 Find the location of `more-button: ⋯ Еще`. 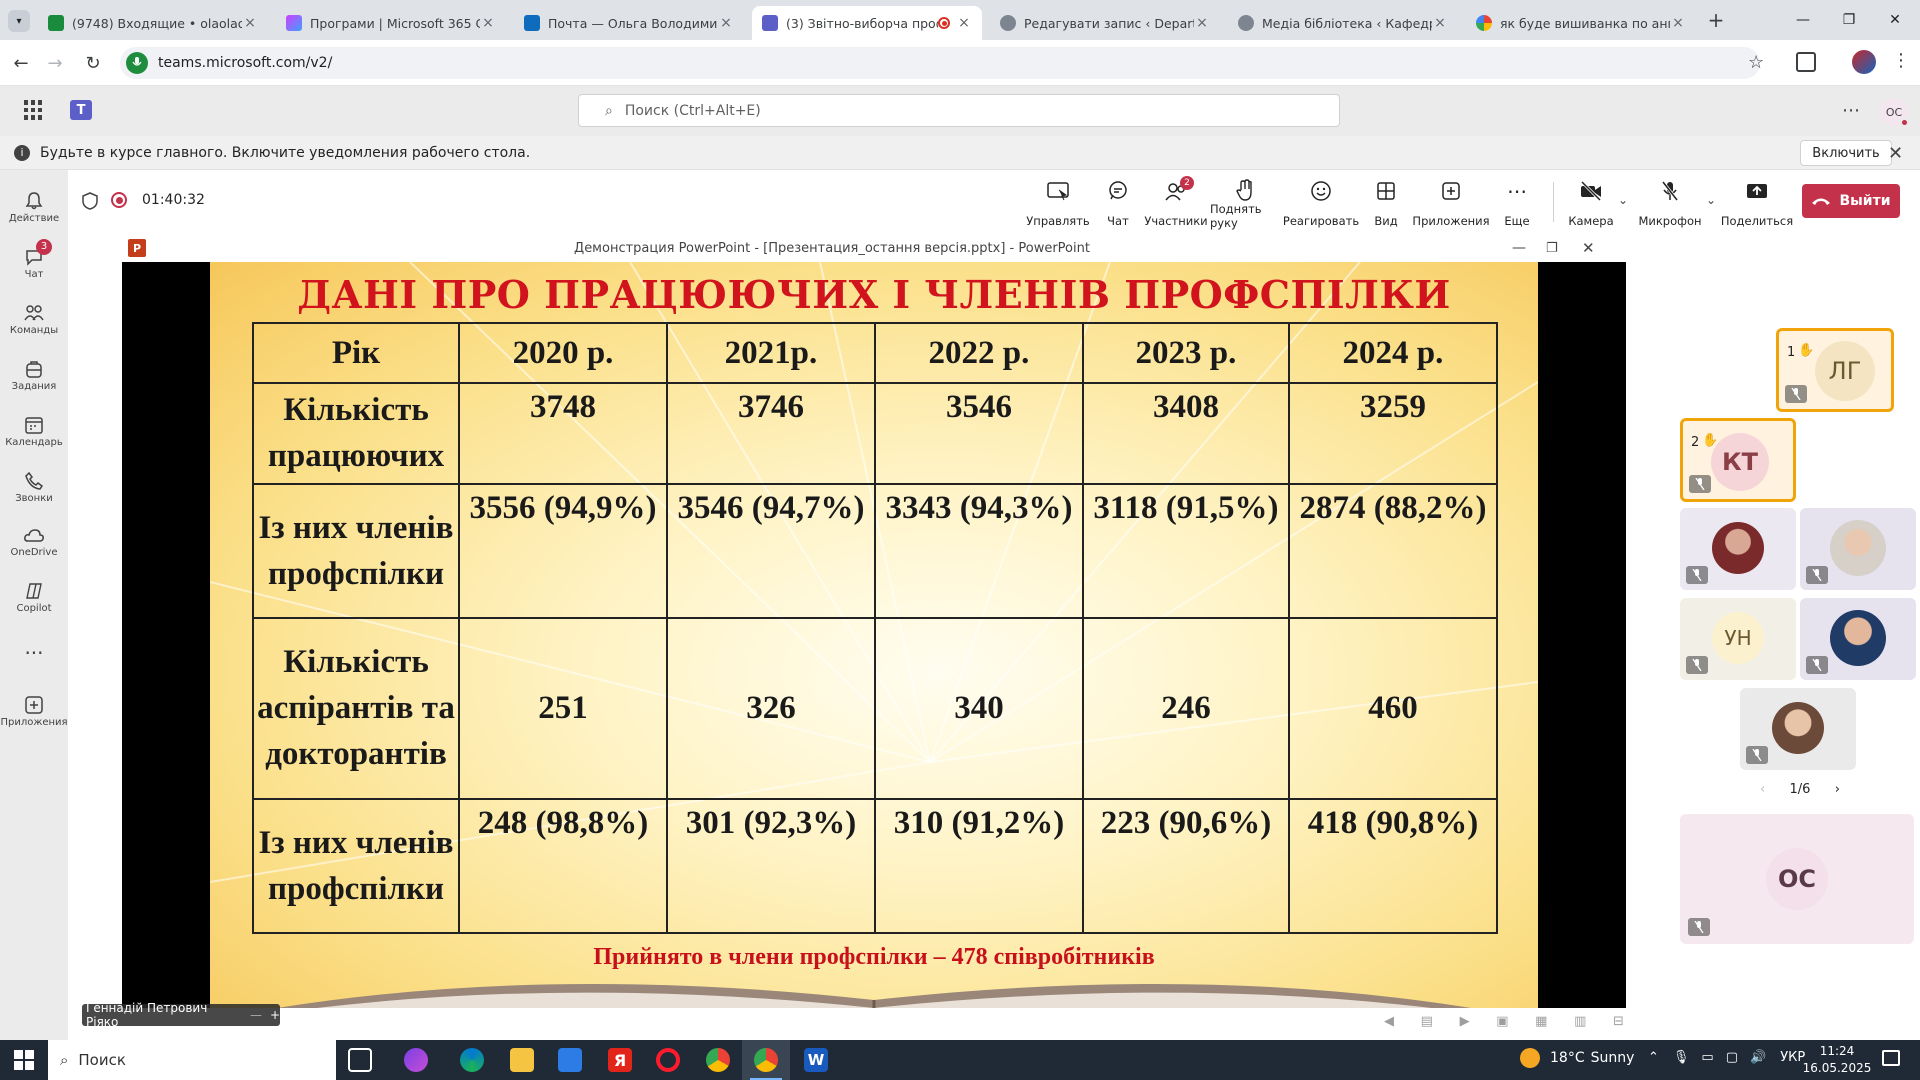

more-button: ⋯ Еще is located at coordinates (1517, 203).